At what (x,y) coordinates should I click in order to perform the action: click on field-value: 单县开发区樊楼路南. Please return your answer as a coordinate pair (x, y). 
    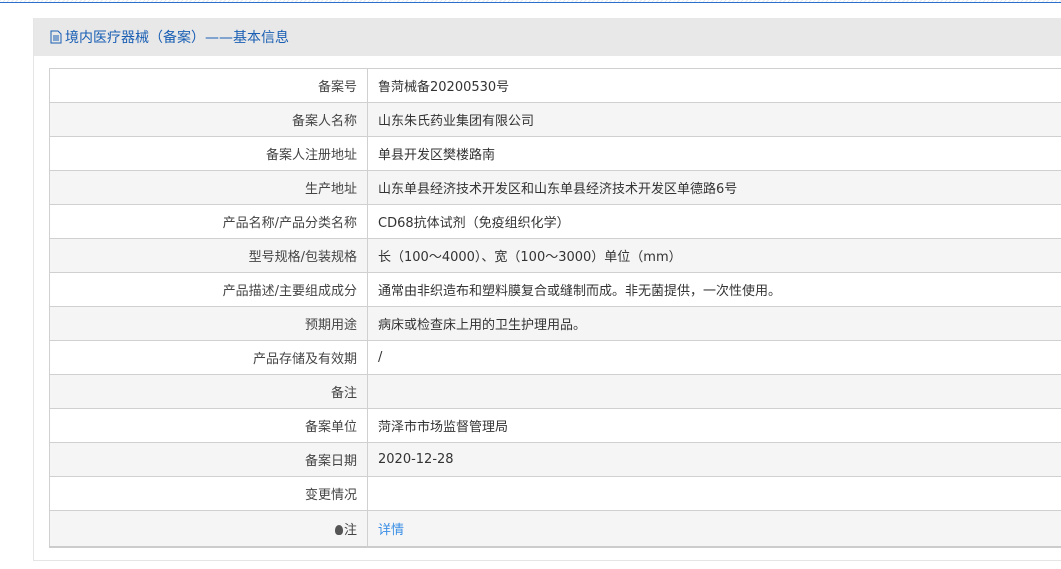
    Looking at the image, I should click on (714, 153).